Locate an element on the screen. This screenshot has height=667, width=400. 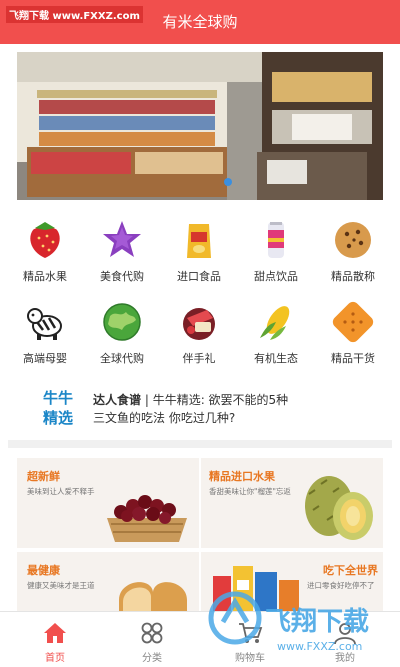
promo-tile-fresh: 超新鲜 美味到让人爱不释手 is located at coordinates (108, 503).